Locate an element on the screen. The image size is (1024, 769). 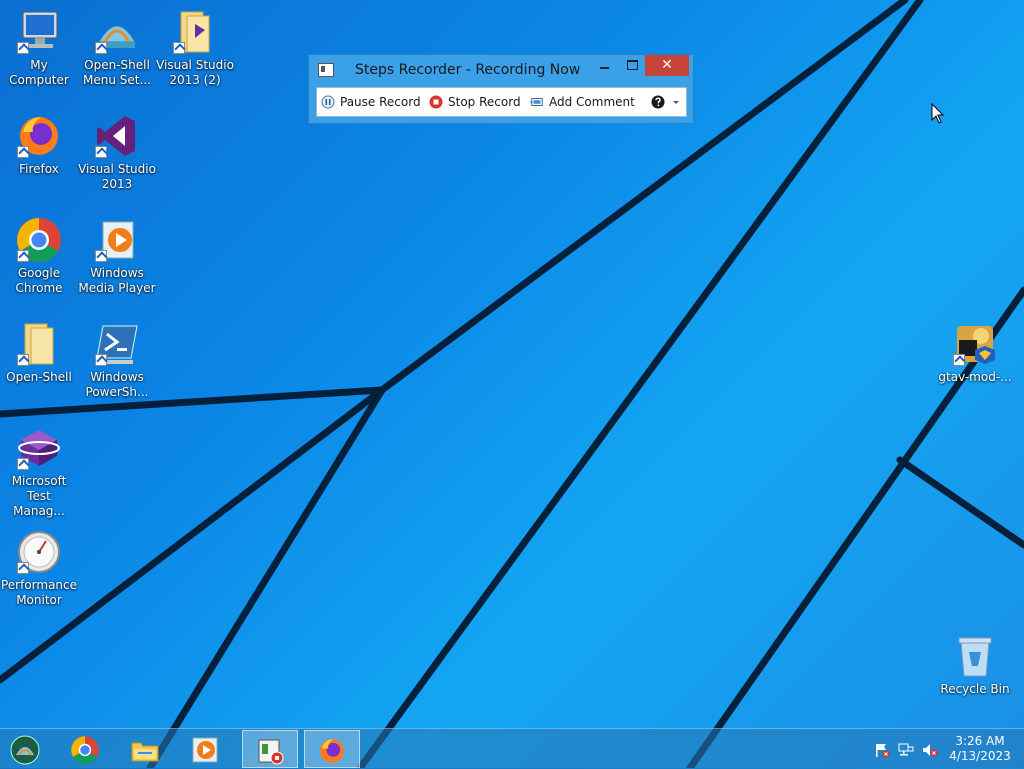
taskbar-windows-media-player is located at coordinates (206, 749).